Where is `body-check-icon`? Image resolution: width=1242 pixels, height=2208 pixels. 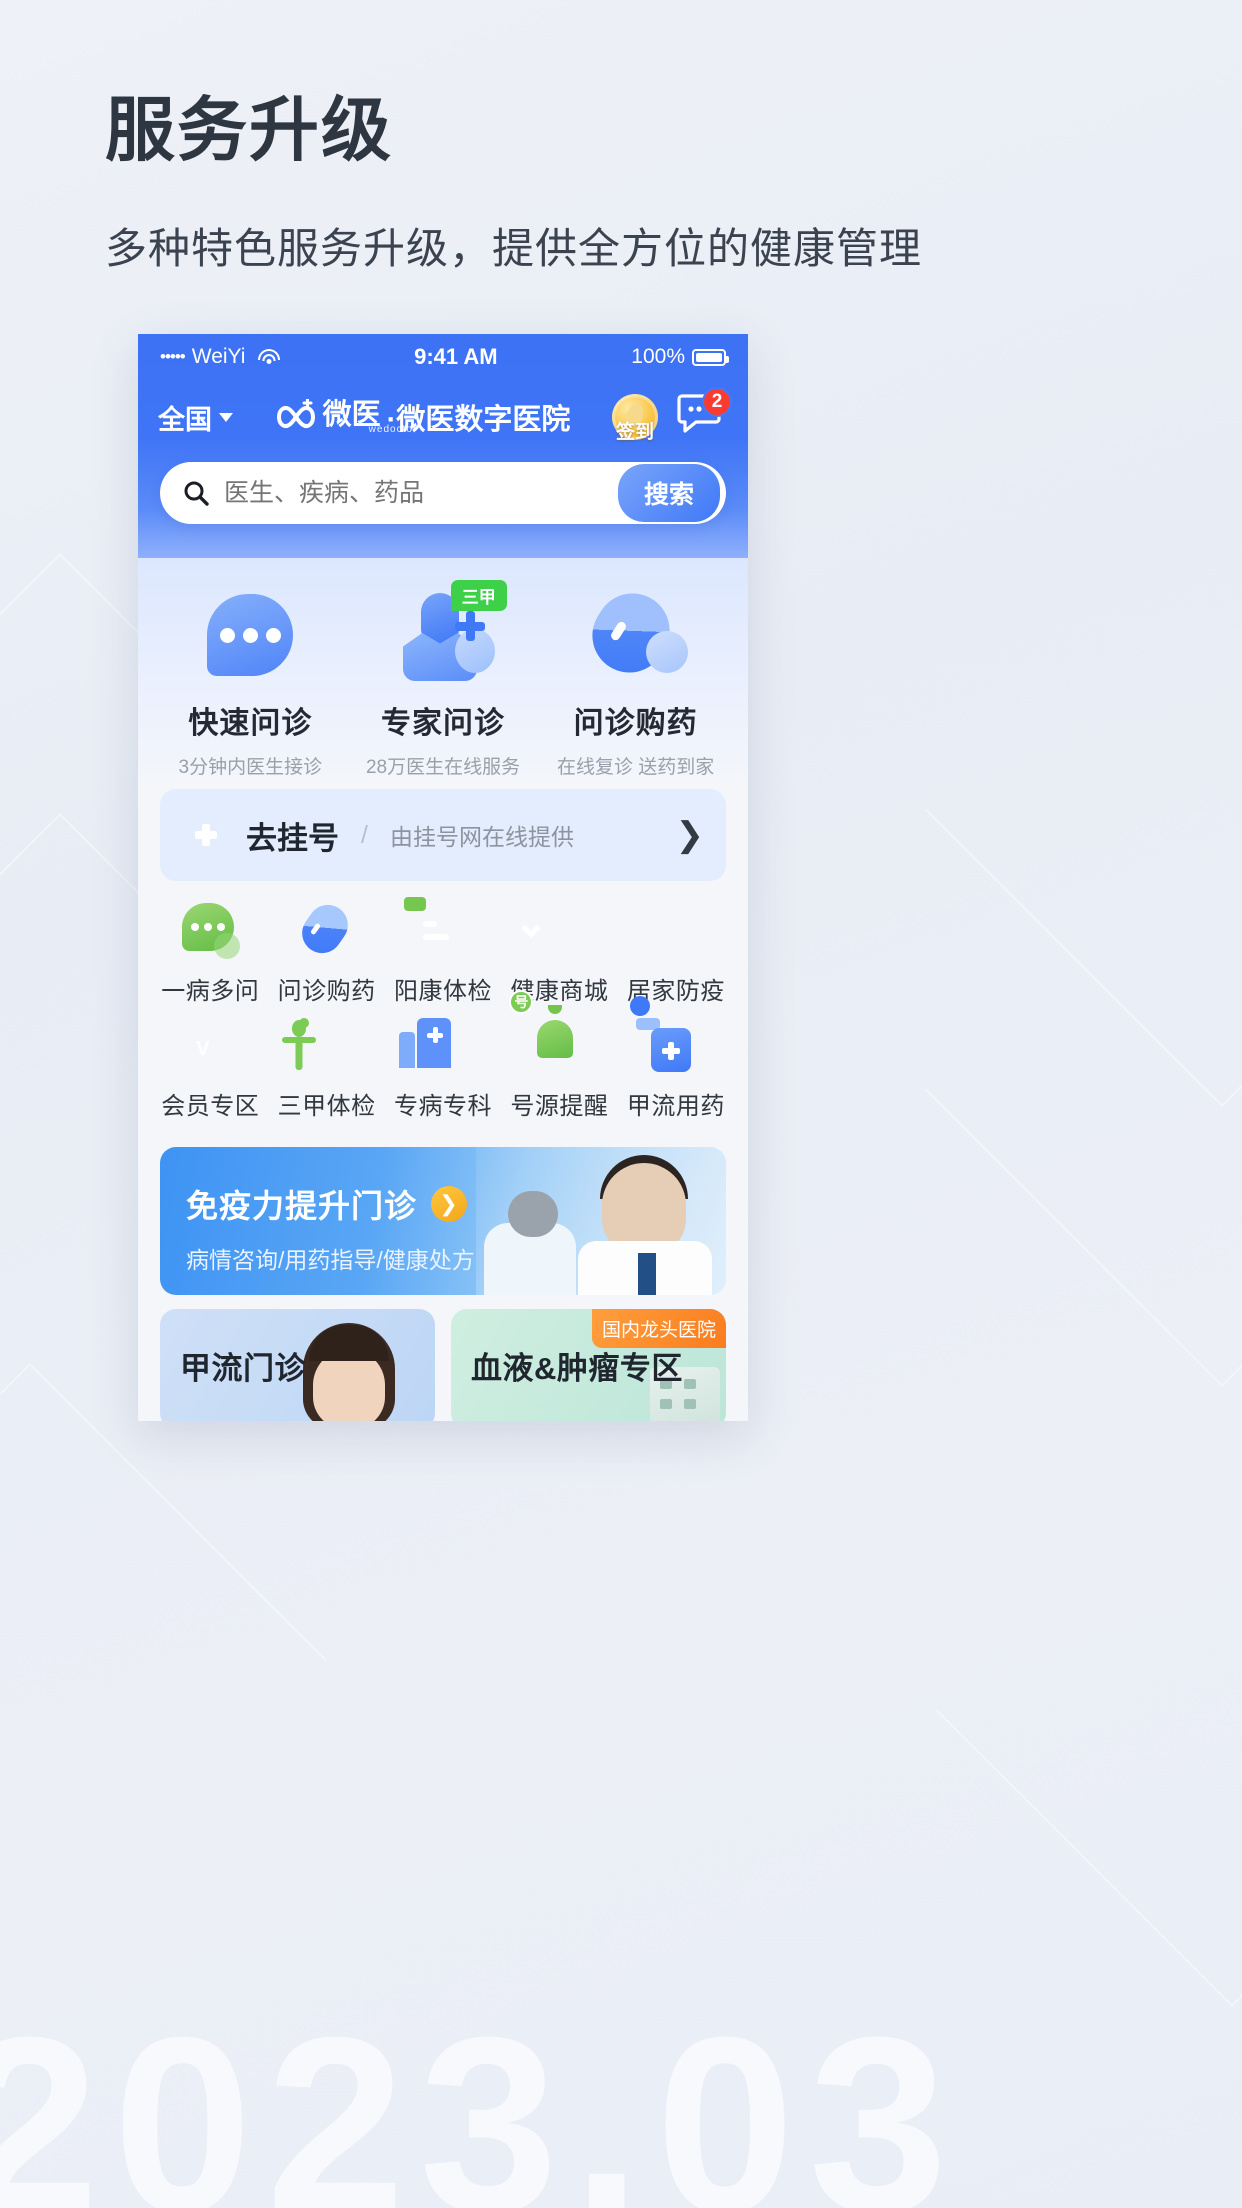 body-check-icon is located at coordinates (318, 1046).